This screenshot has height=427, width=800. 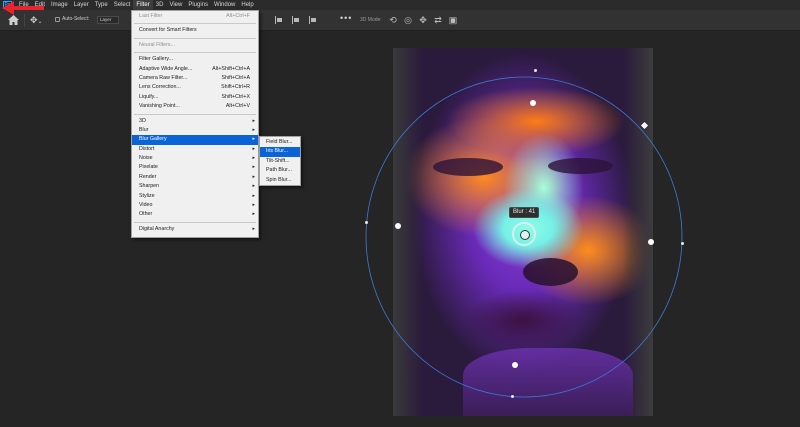 I want to click on menu-item-label: Digital Anarchy, so click(x=156, y=229).